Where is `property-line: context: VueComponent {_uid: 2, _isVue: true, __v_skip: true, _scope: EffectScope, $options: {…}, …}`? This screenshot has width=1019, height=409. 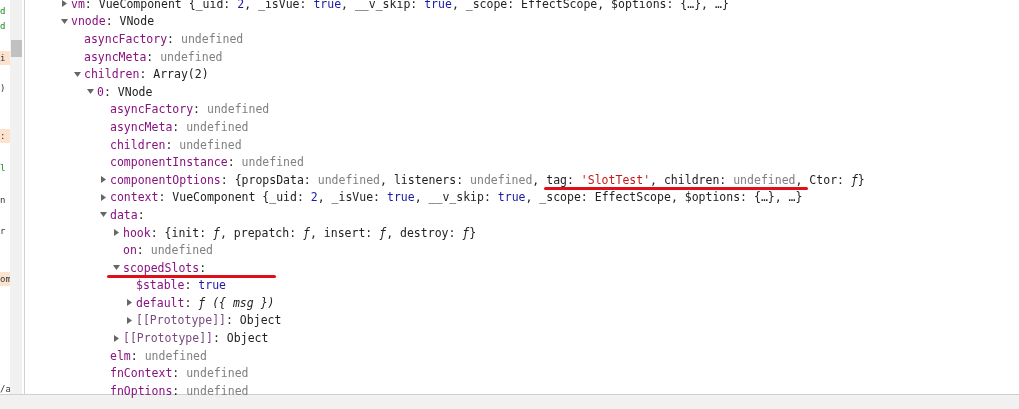 property-line: context: VueComponent {_uid: 2, _isVue: true, __v_skip: true, _scope: EffectScope, $options: {…}, …} is located at coordinates (456, 197).